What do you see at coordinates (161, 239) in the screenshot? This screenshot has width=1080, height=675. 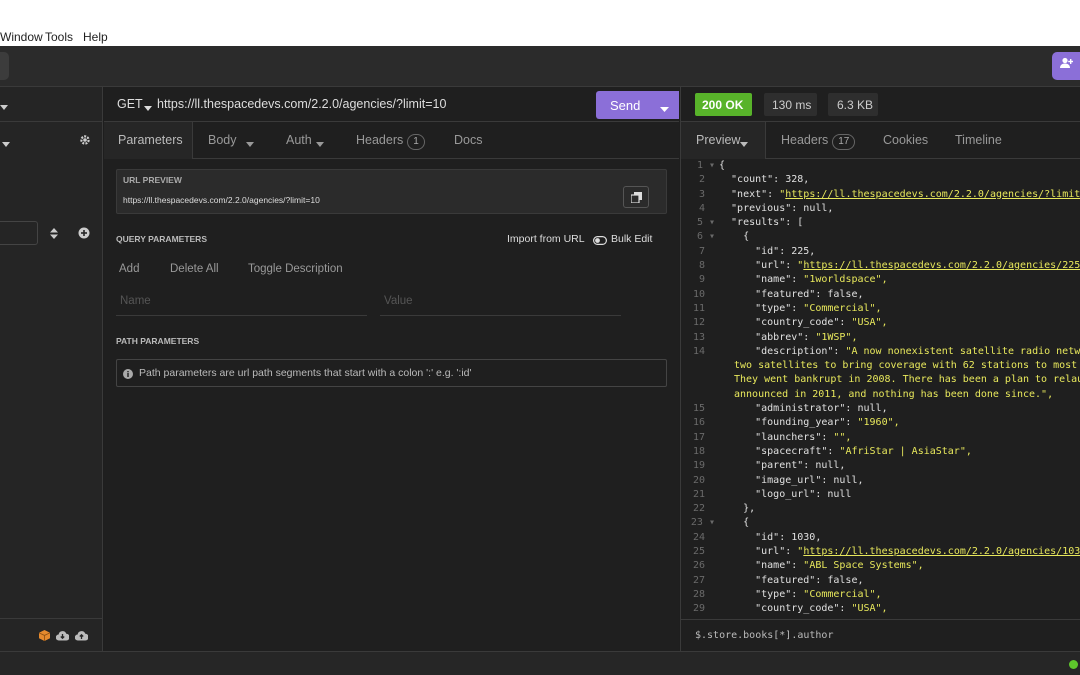 I see `query-parameters-heading: QUERY PARAMETERS` at bounding box center [161, 239].